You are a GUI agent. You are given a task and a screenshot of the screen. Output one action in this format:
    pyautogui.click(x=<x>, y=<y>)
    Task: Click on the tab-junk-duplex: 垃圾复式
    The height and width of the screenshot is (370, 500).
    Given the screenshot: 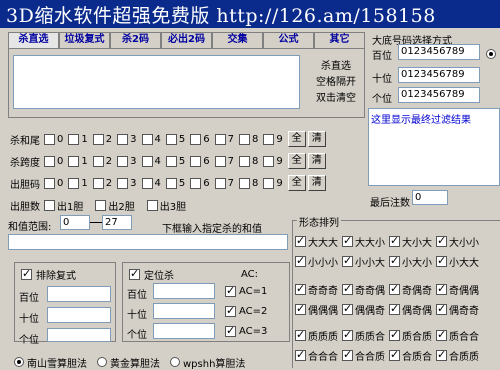 What is the action you would take?
    pyautogui.click(x=84, y=40)
    